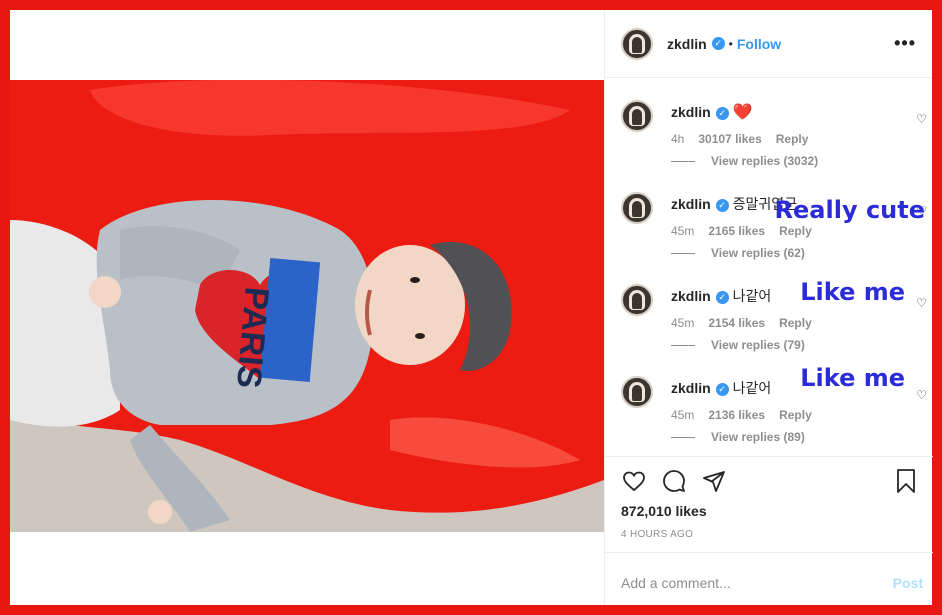  What do you see at coordinates (634, 481) in the screenshot?
I see `like-heart-icon` at bounding box center [634, 481].